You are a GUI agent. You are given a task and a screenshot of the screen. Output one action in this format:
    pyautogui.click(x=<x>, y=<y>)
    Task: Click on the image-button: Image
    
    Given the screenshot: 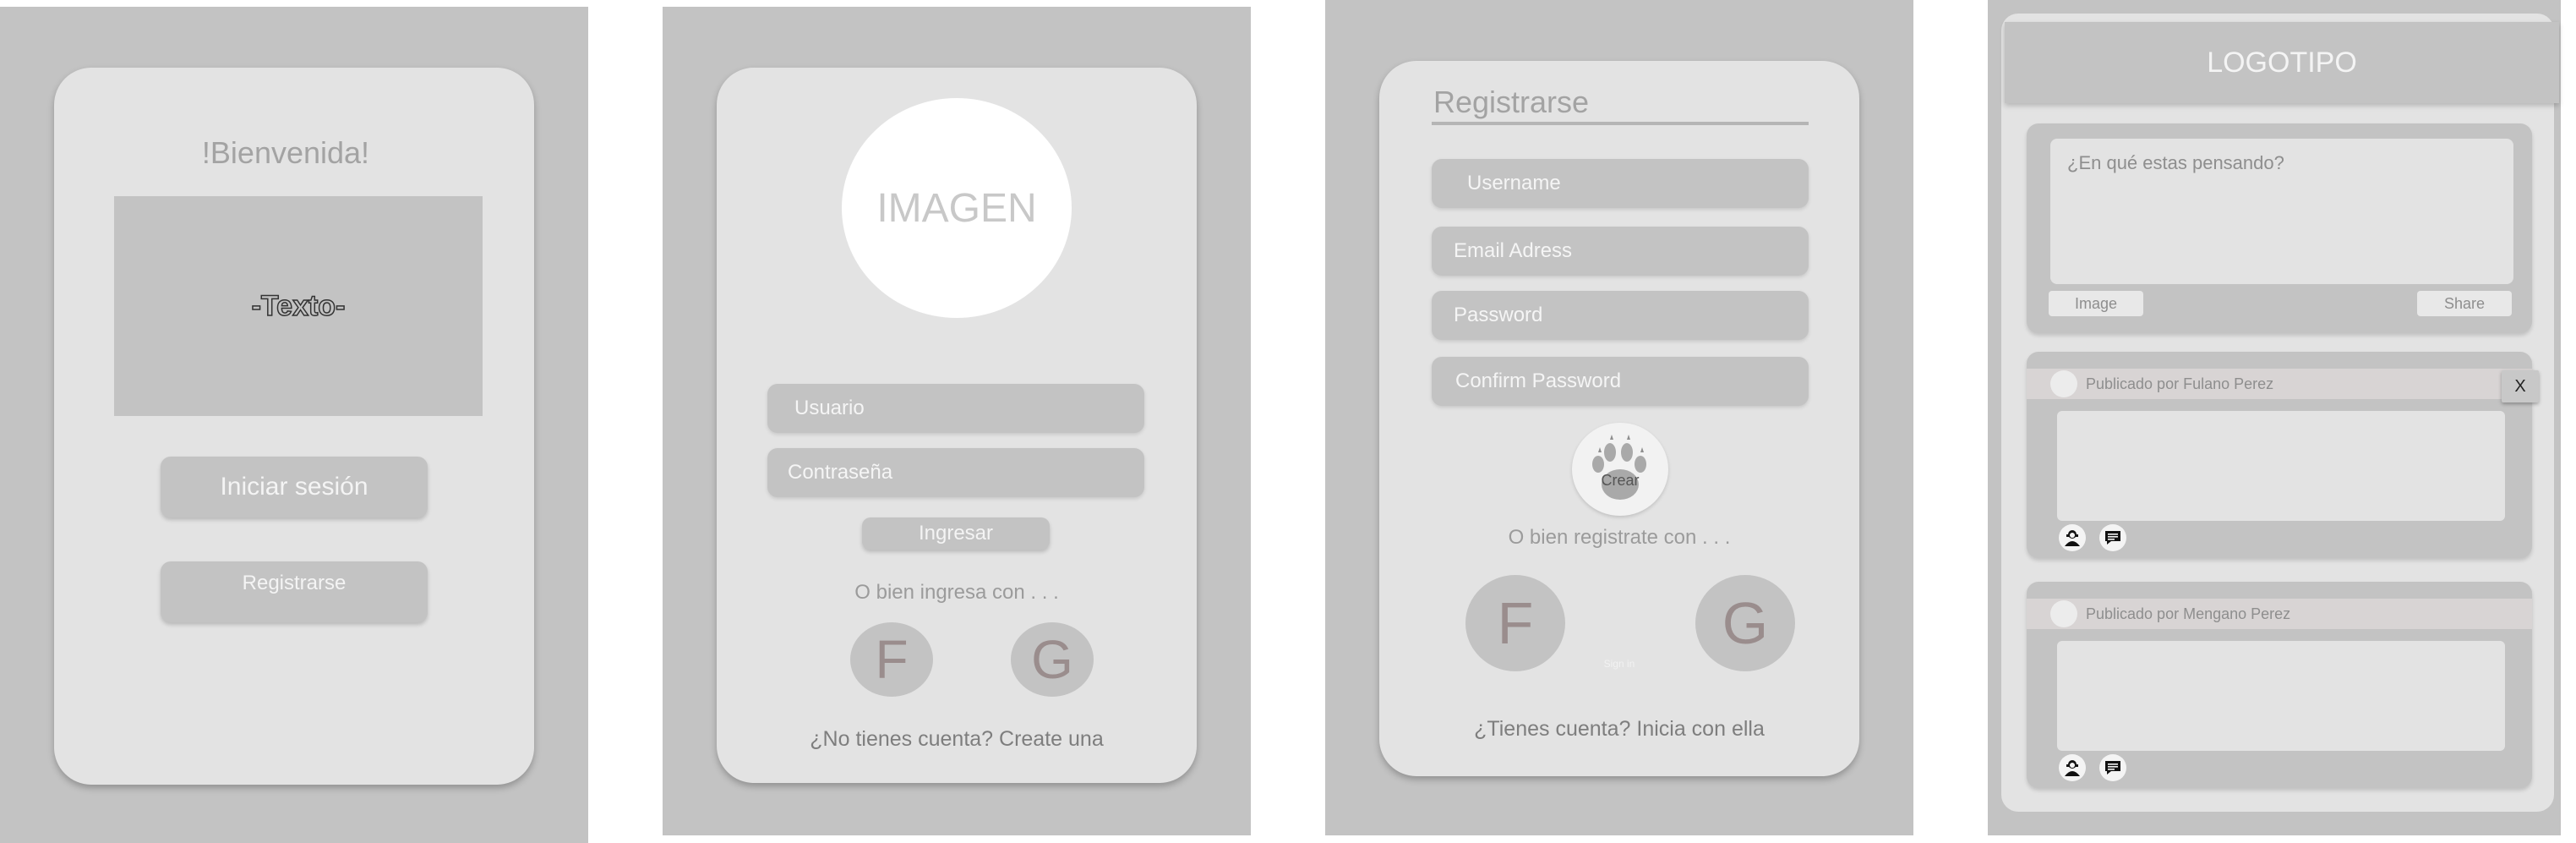 What is the action you would take?
    pyautogui.click(x=2096, y=303)
    